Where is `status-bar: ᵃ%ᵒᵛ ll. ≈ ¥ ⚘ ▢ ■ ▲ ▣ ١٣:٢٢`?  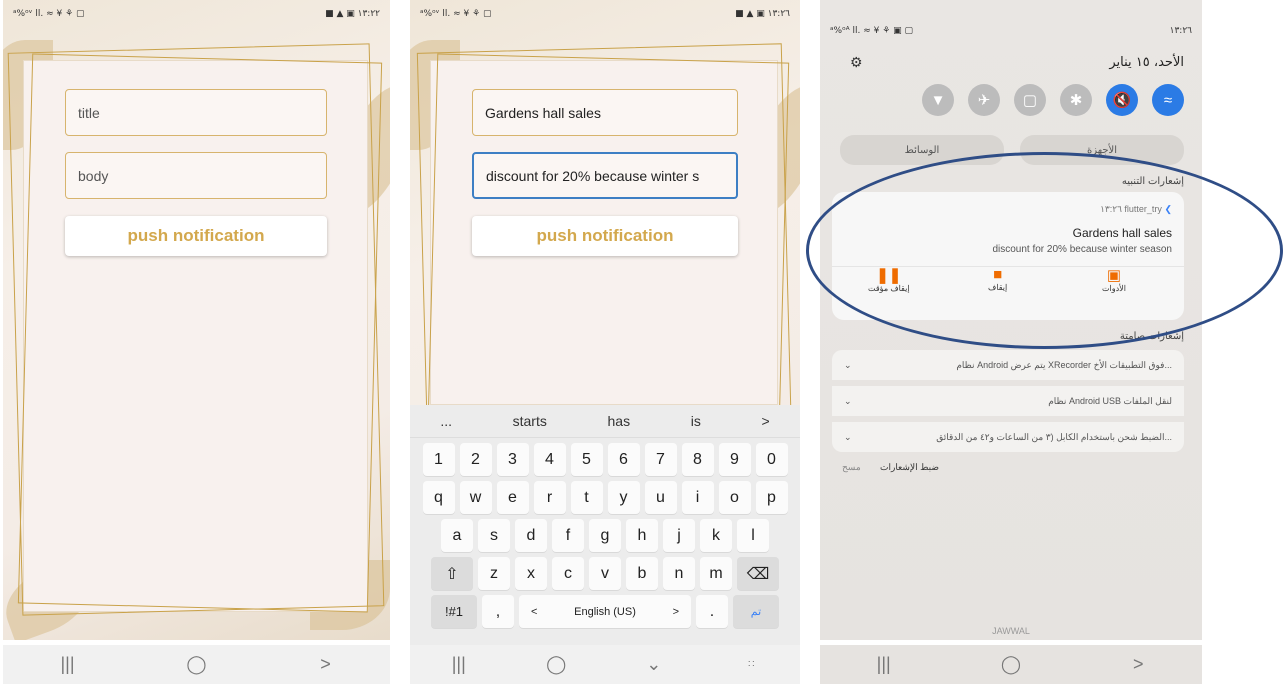 status-bar: ᵃ%ᵒᵛ ll. ≈ ¥ ⚘ ▢ ■ ▲ ▣ ١٣:٢٢ is located at coordinates (196, 14).